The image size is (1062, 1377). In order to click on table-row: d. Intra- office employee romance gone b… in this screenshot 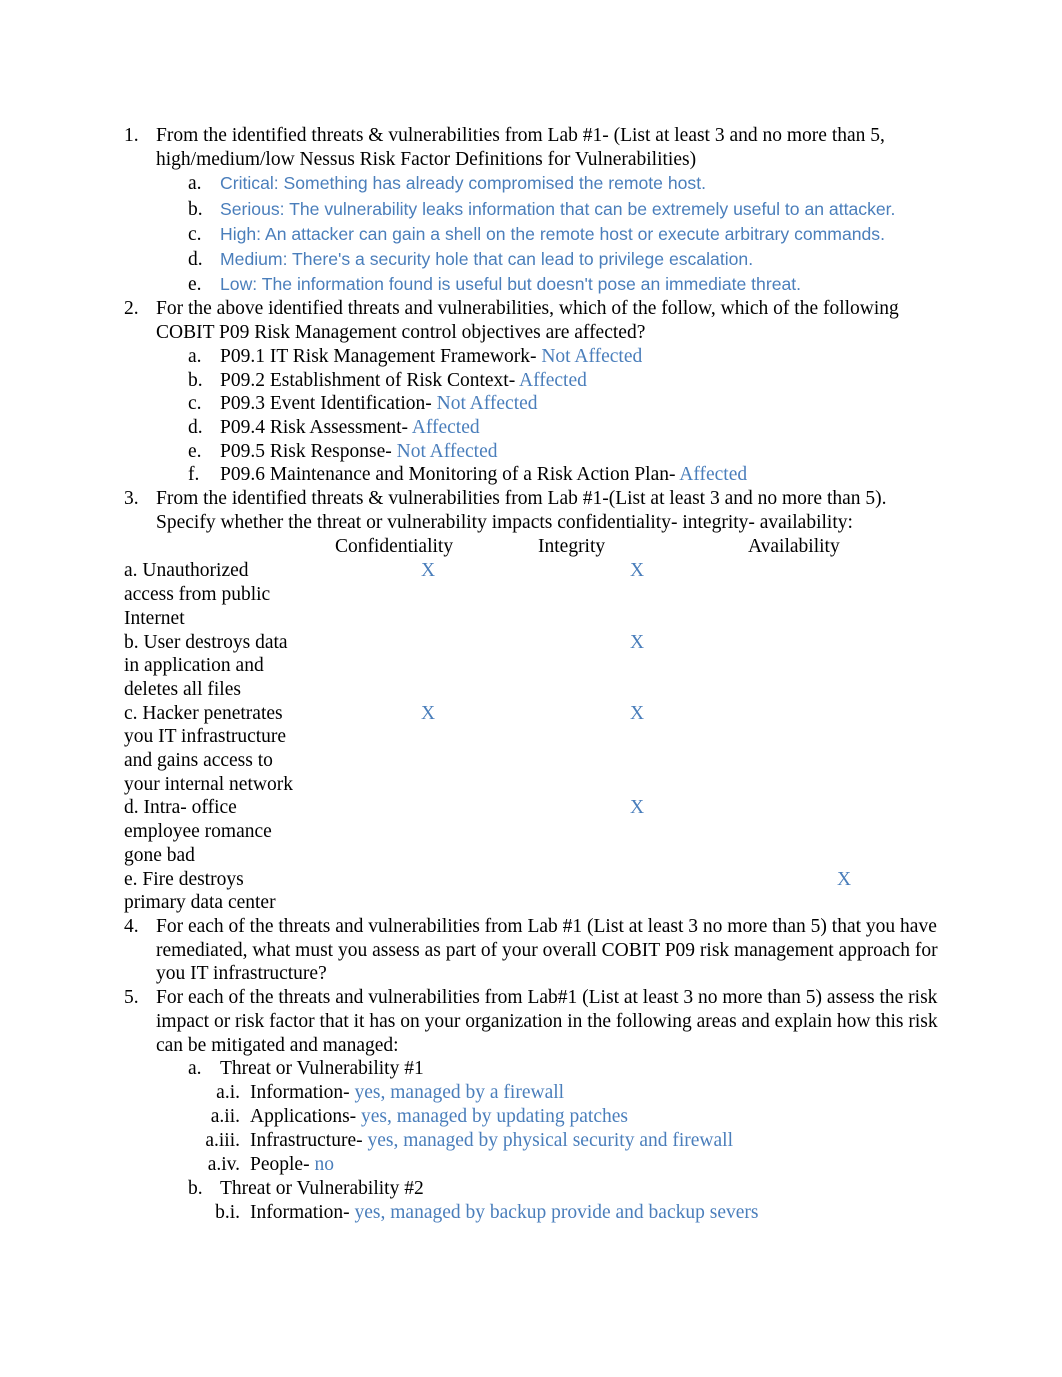, I will do `click(531, 831)`.